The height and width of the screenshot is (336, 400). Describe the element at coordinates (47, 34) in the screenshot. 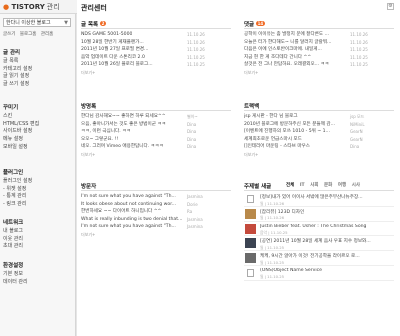

I see `quick-link-admin-home: 관리홈` at that location.